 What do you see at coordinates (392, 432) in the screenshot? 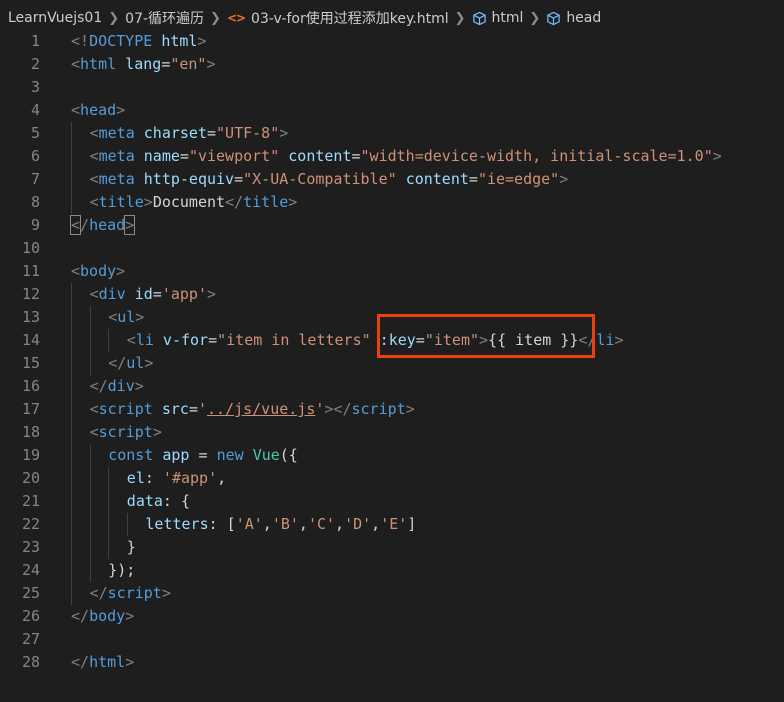
I see `code-line: 18 <script>` at bounding box center [392, 432].